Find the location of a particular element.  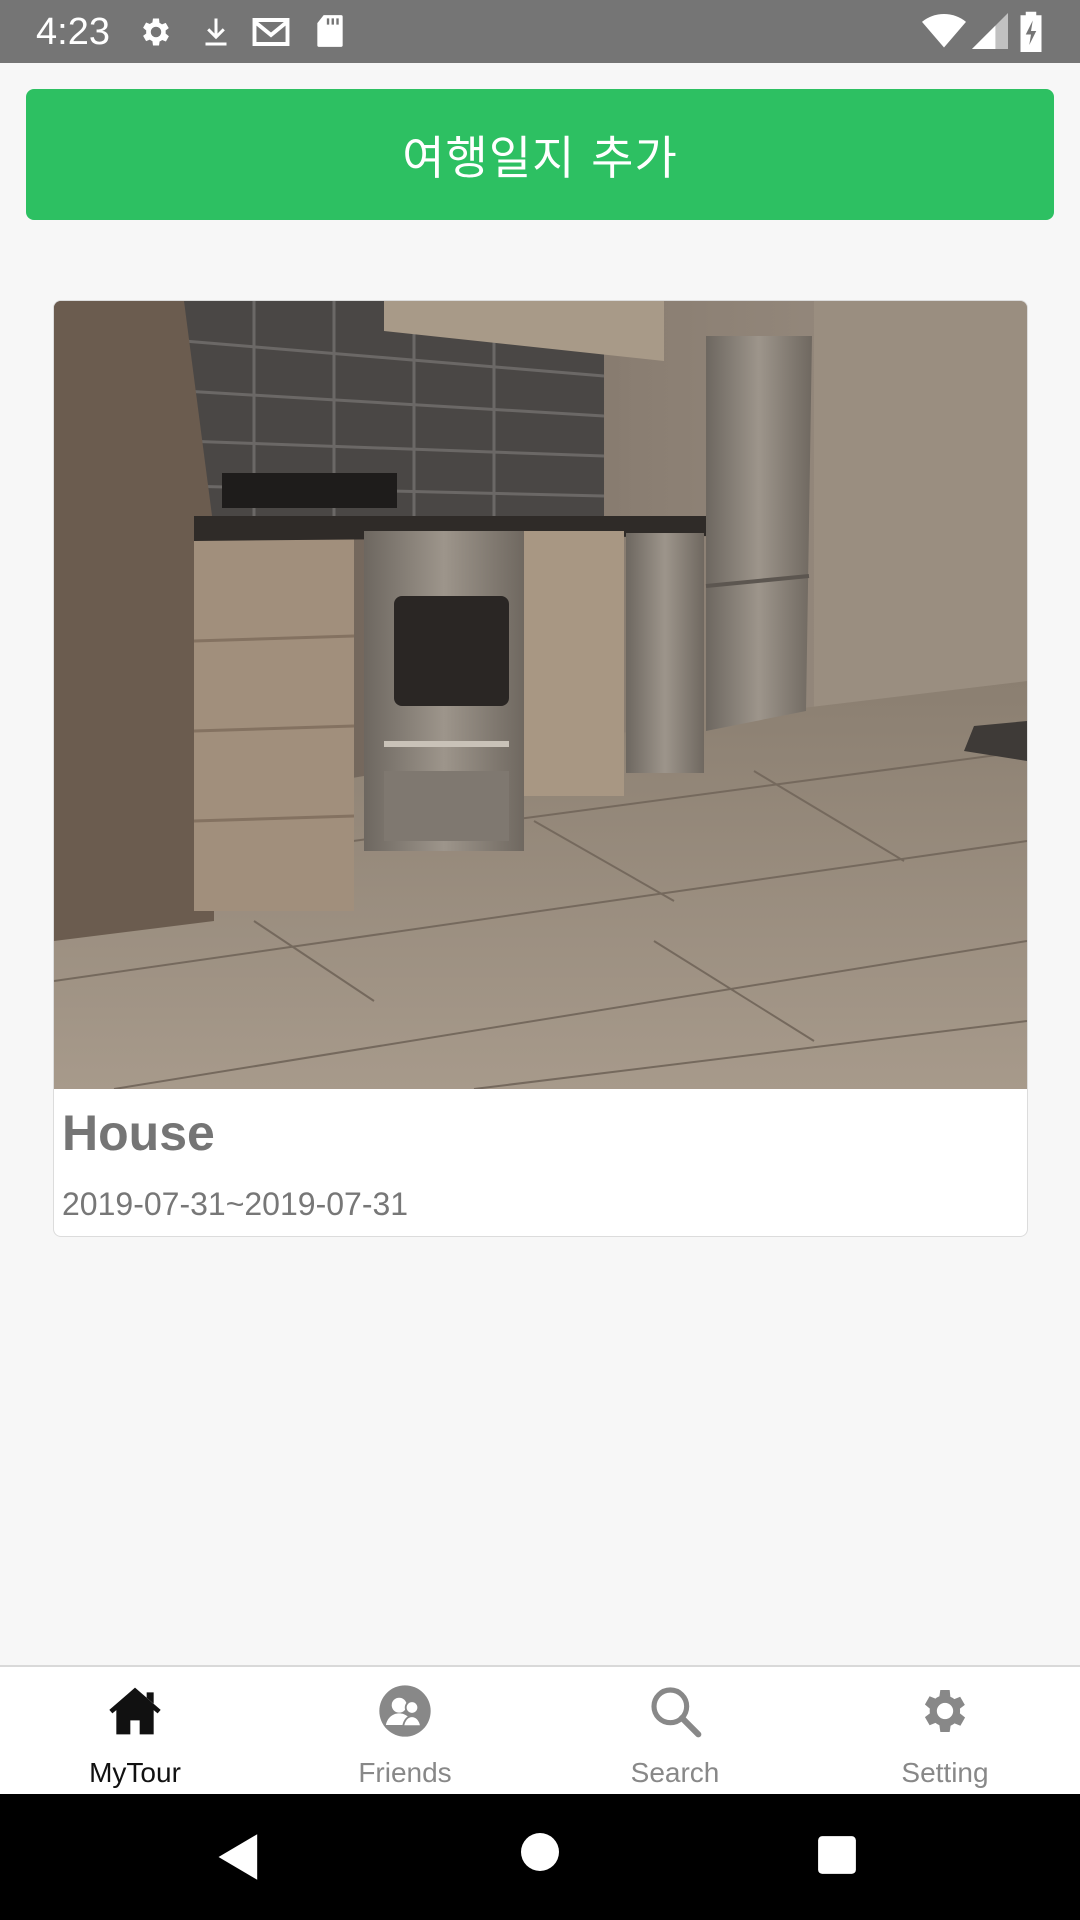

system-nav-bar is located at coordinates (540, 1857).